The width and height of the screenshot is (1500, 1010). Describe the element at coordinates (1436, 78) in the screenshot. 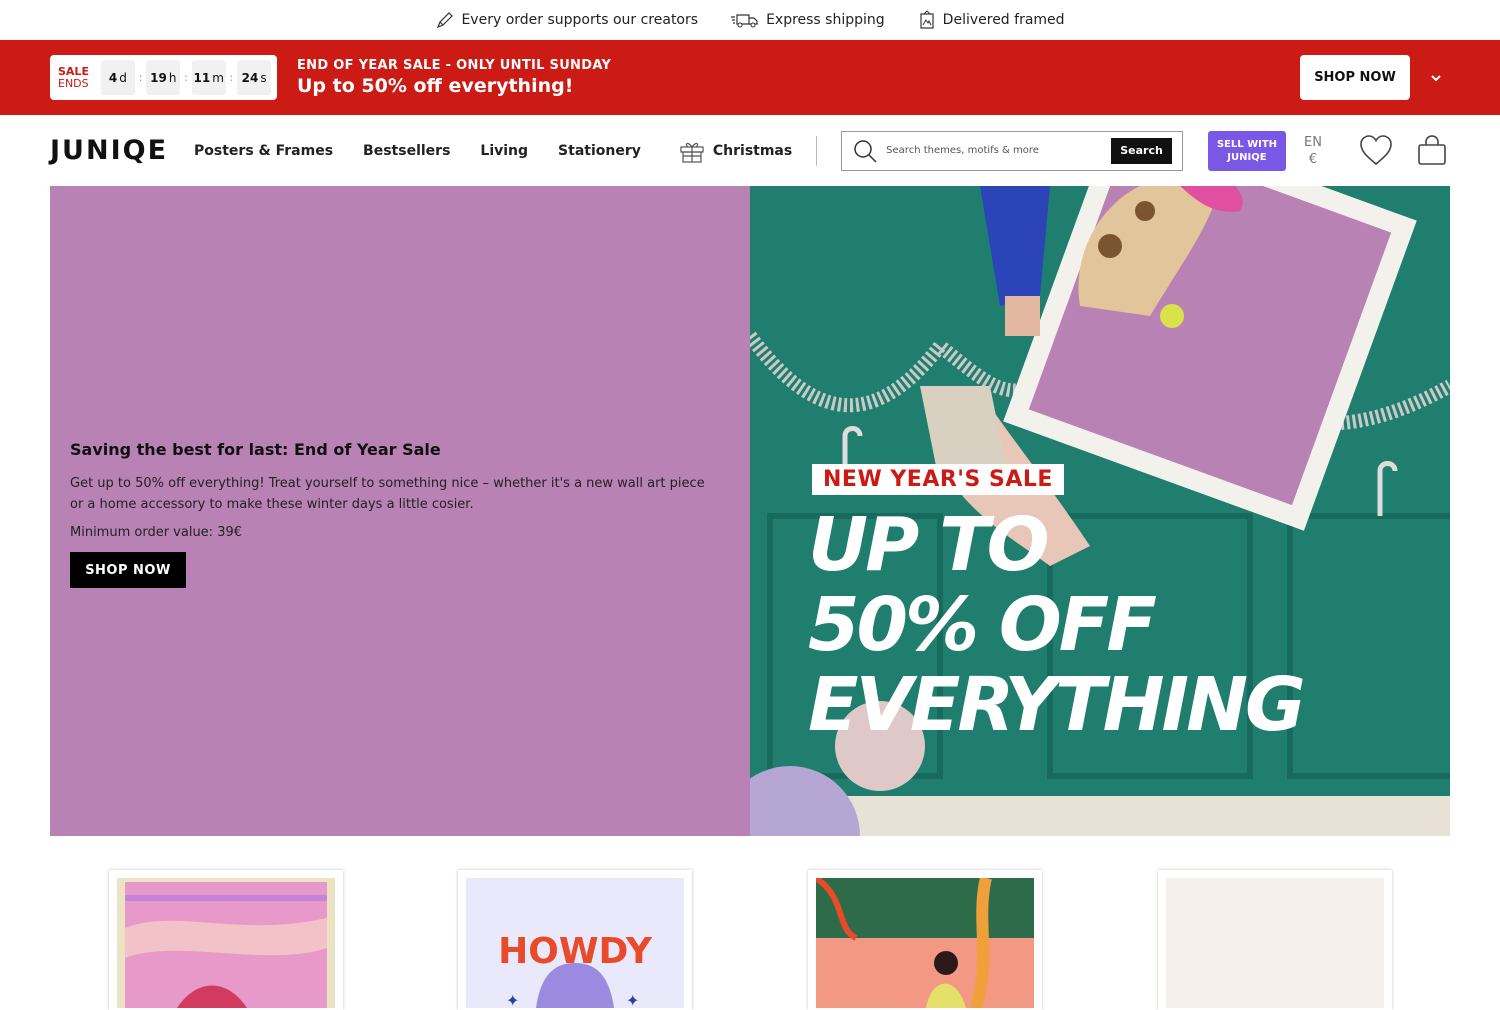

I see `chevron-down-icon` at that location.